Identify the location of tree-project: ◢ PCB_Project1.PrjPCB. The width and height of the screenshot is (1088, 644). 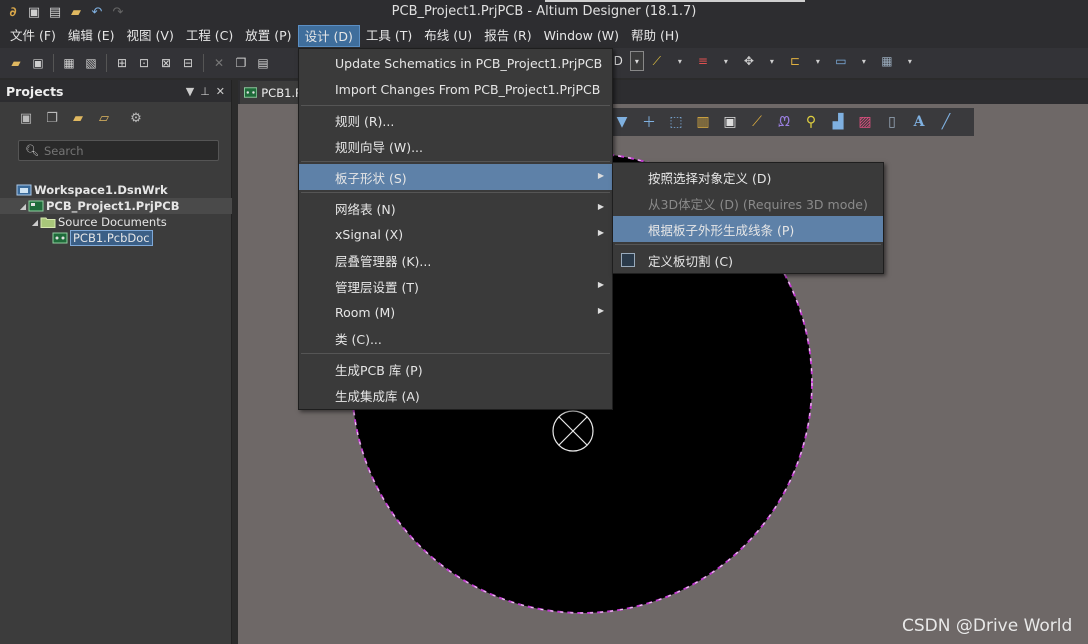
(116, 206).